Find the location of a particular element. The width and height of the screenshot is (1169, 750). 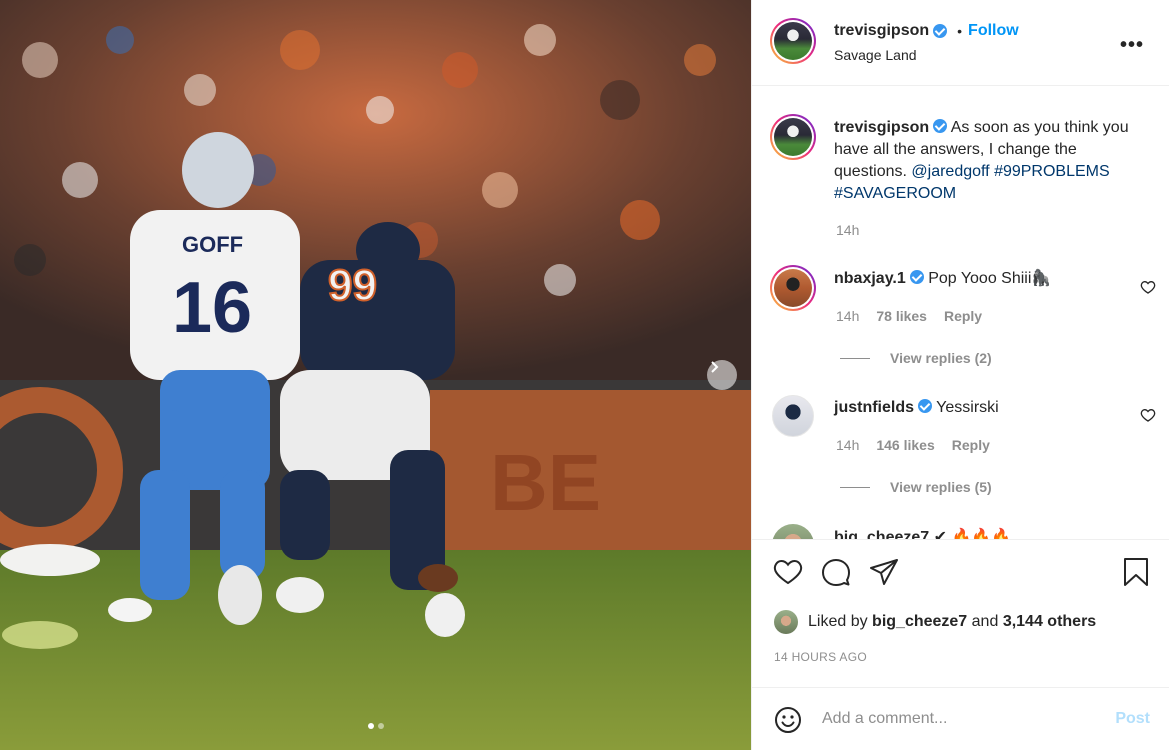

caption-meta: 14h is located at coordinates (847, 230).